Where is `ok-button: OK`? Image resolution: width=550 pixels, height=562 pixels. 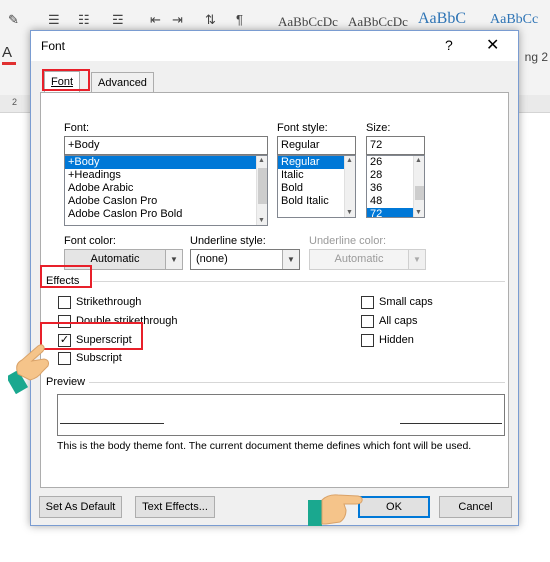
ok-button: OK is located at coordinates (394, 507).